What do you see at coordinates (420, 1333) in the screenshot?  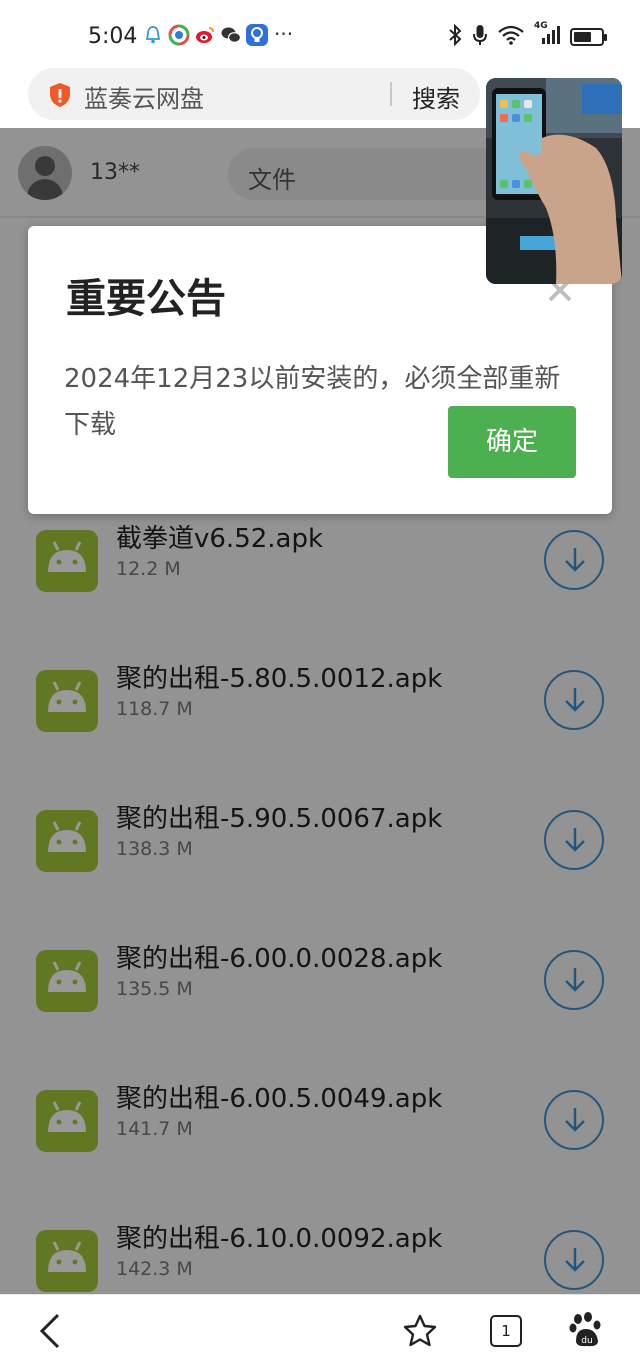 I see `star-icon` at bounding box center [420, 1333].